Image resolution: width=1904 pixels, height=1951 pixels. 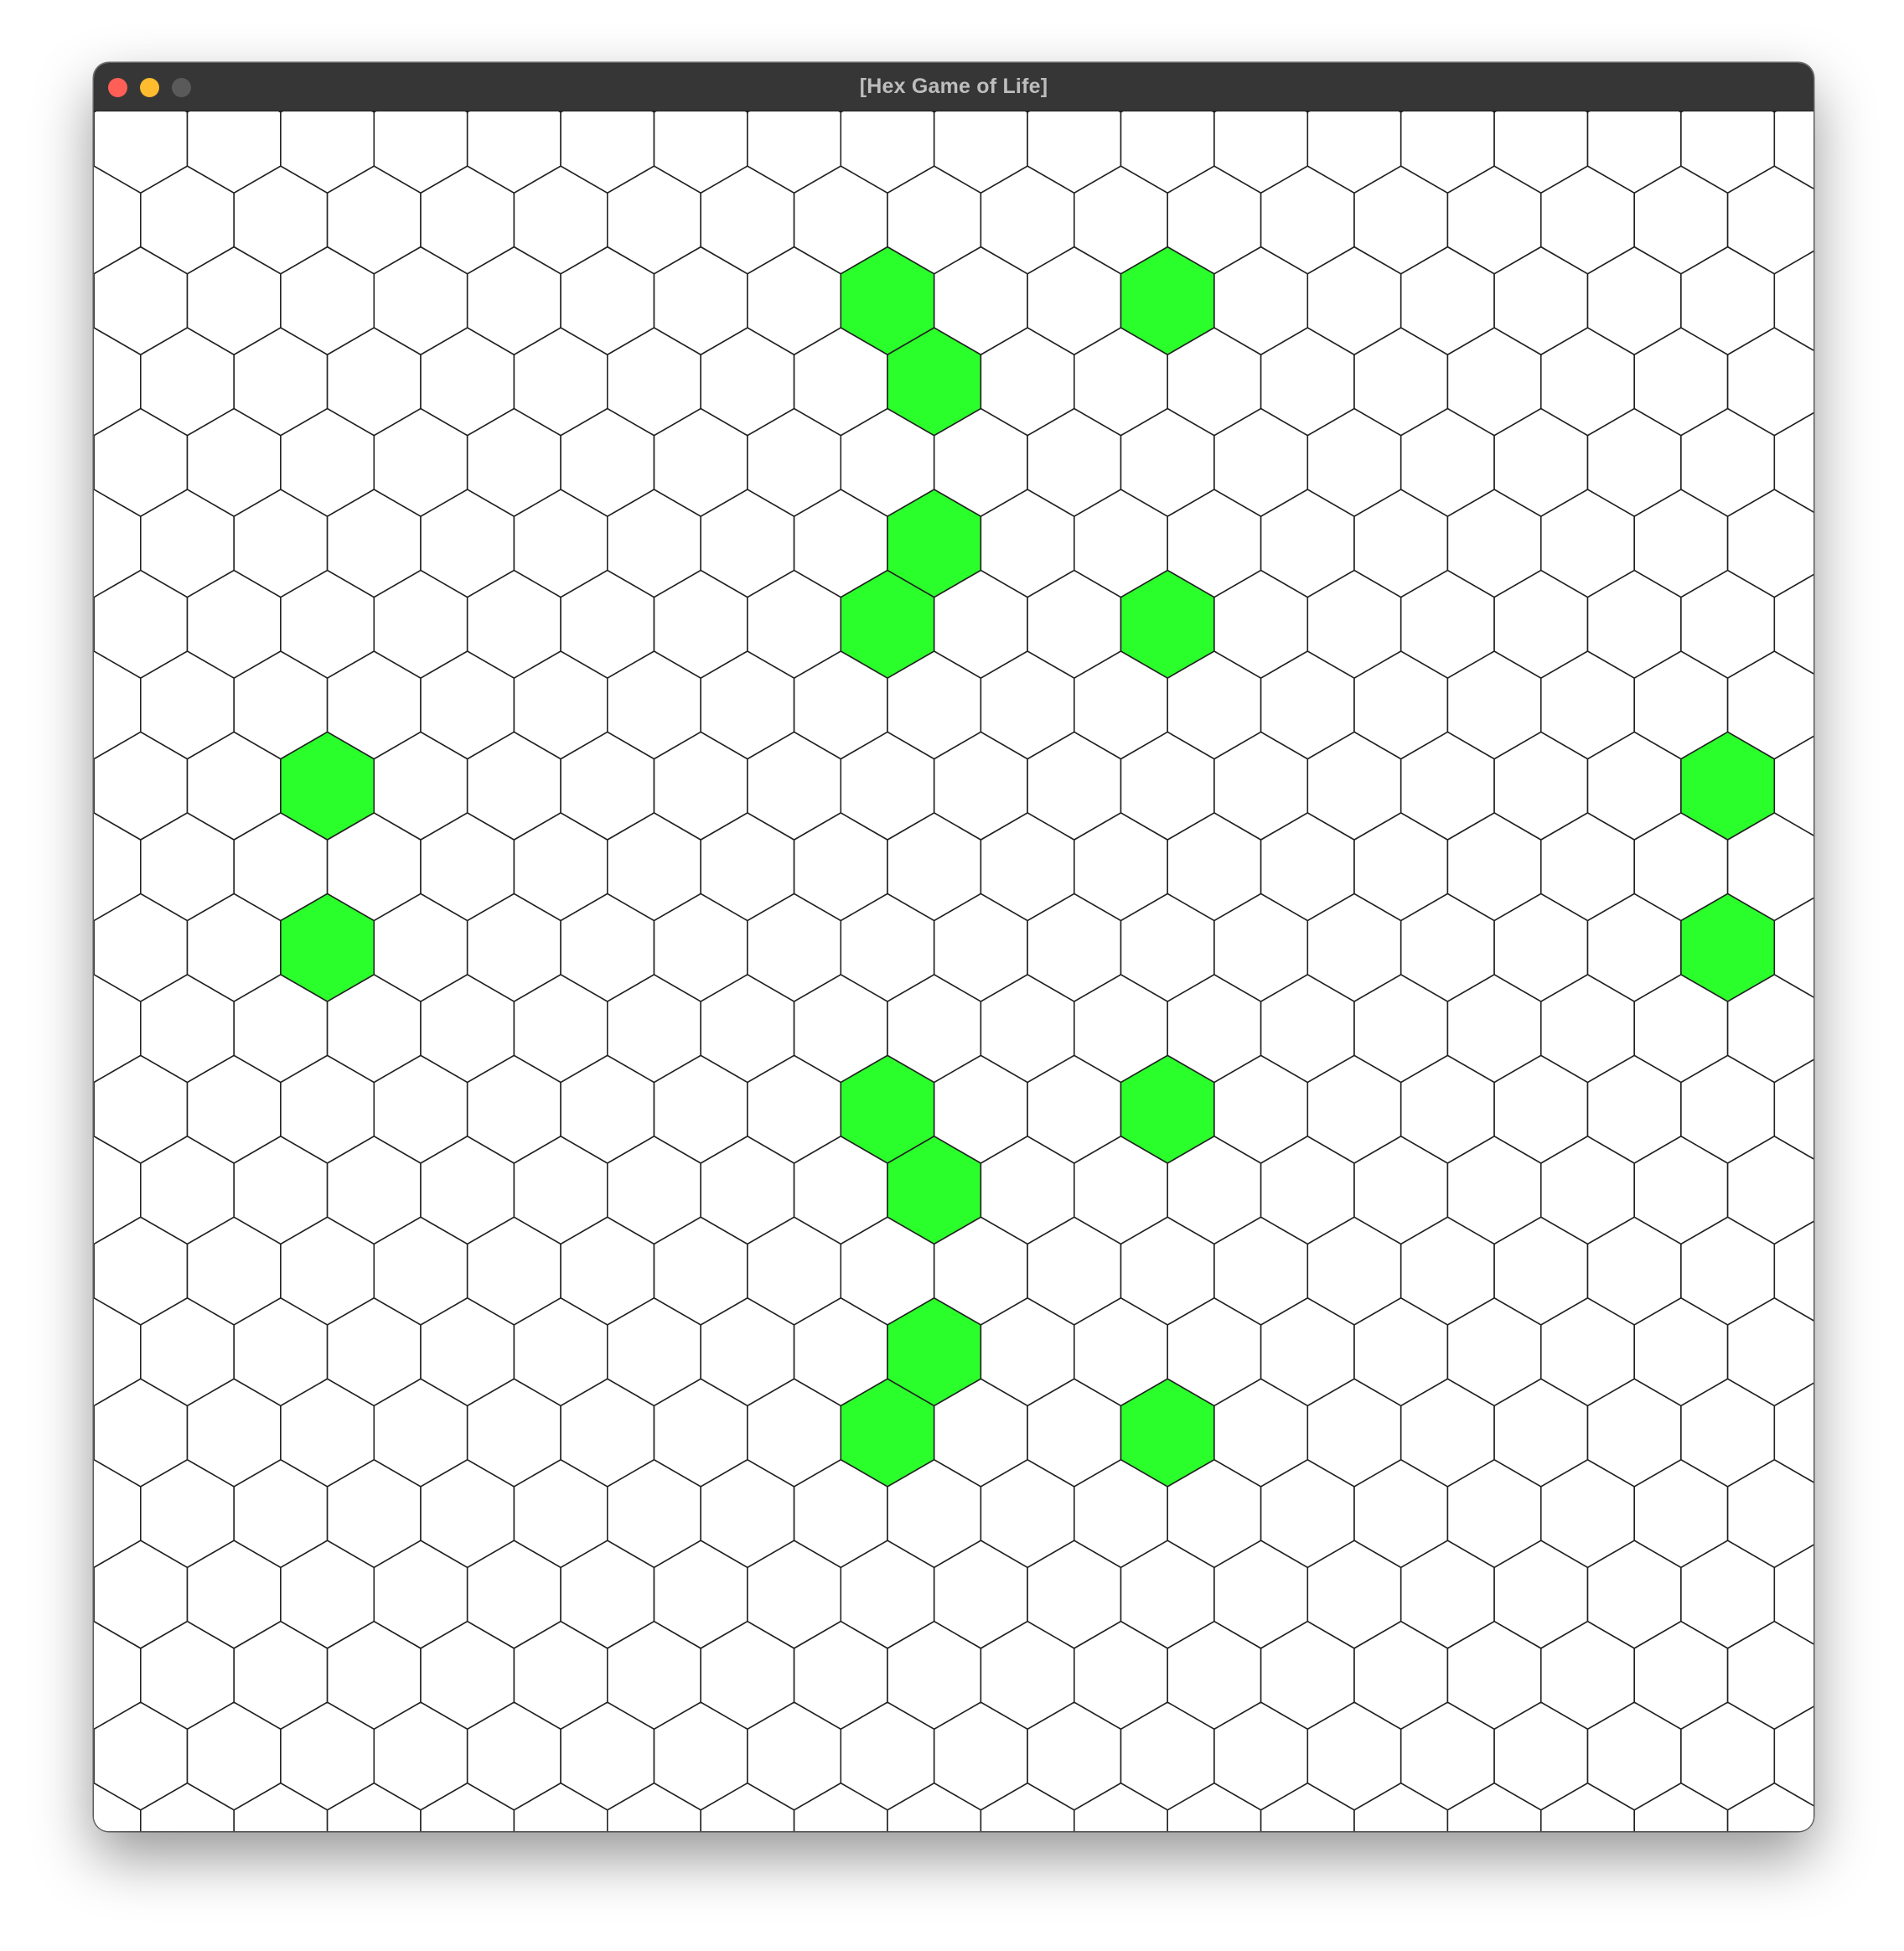 I want to click on window-title: [Hex Game of Life], so click(x=953, y=86).